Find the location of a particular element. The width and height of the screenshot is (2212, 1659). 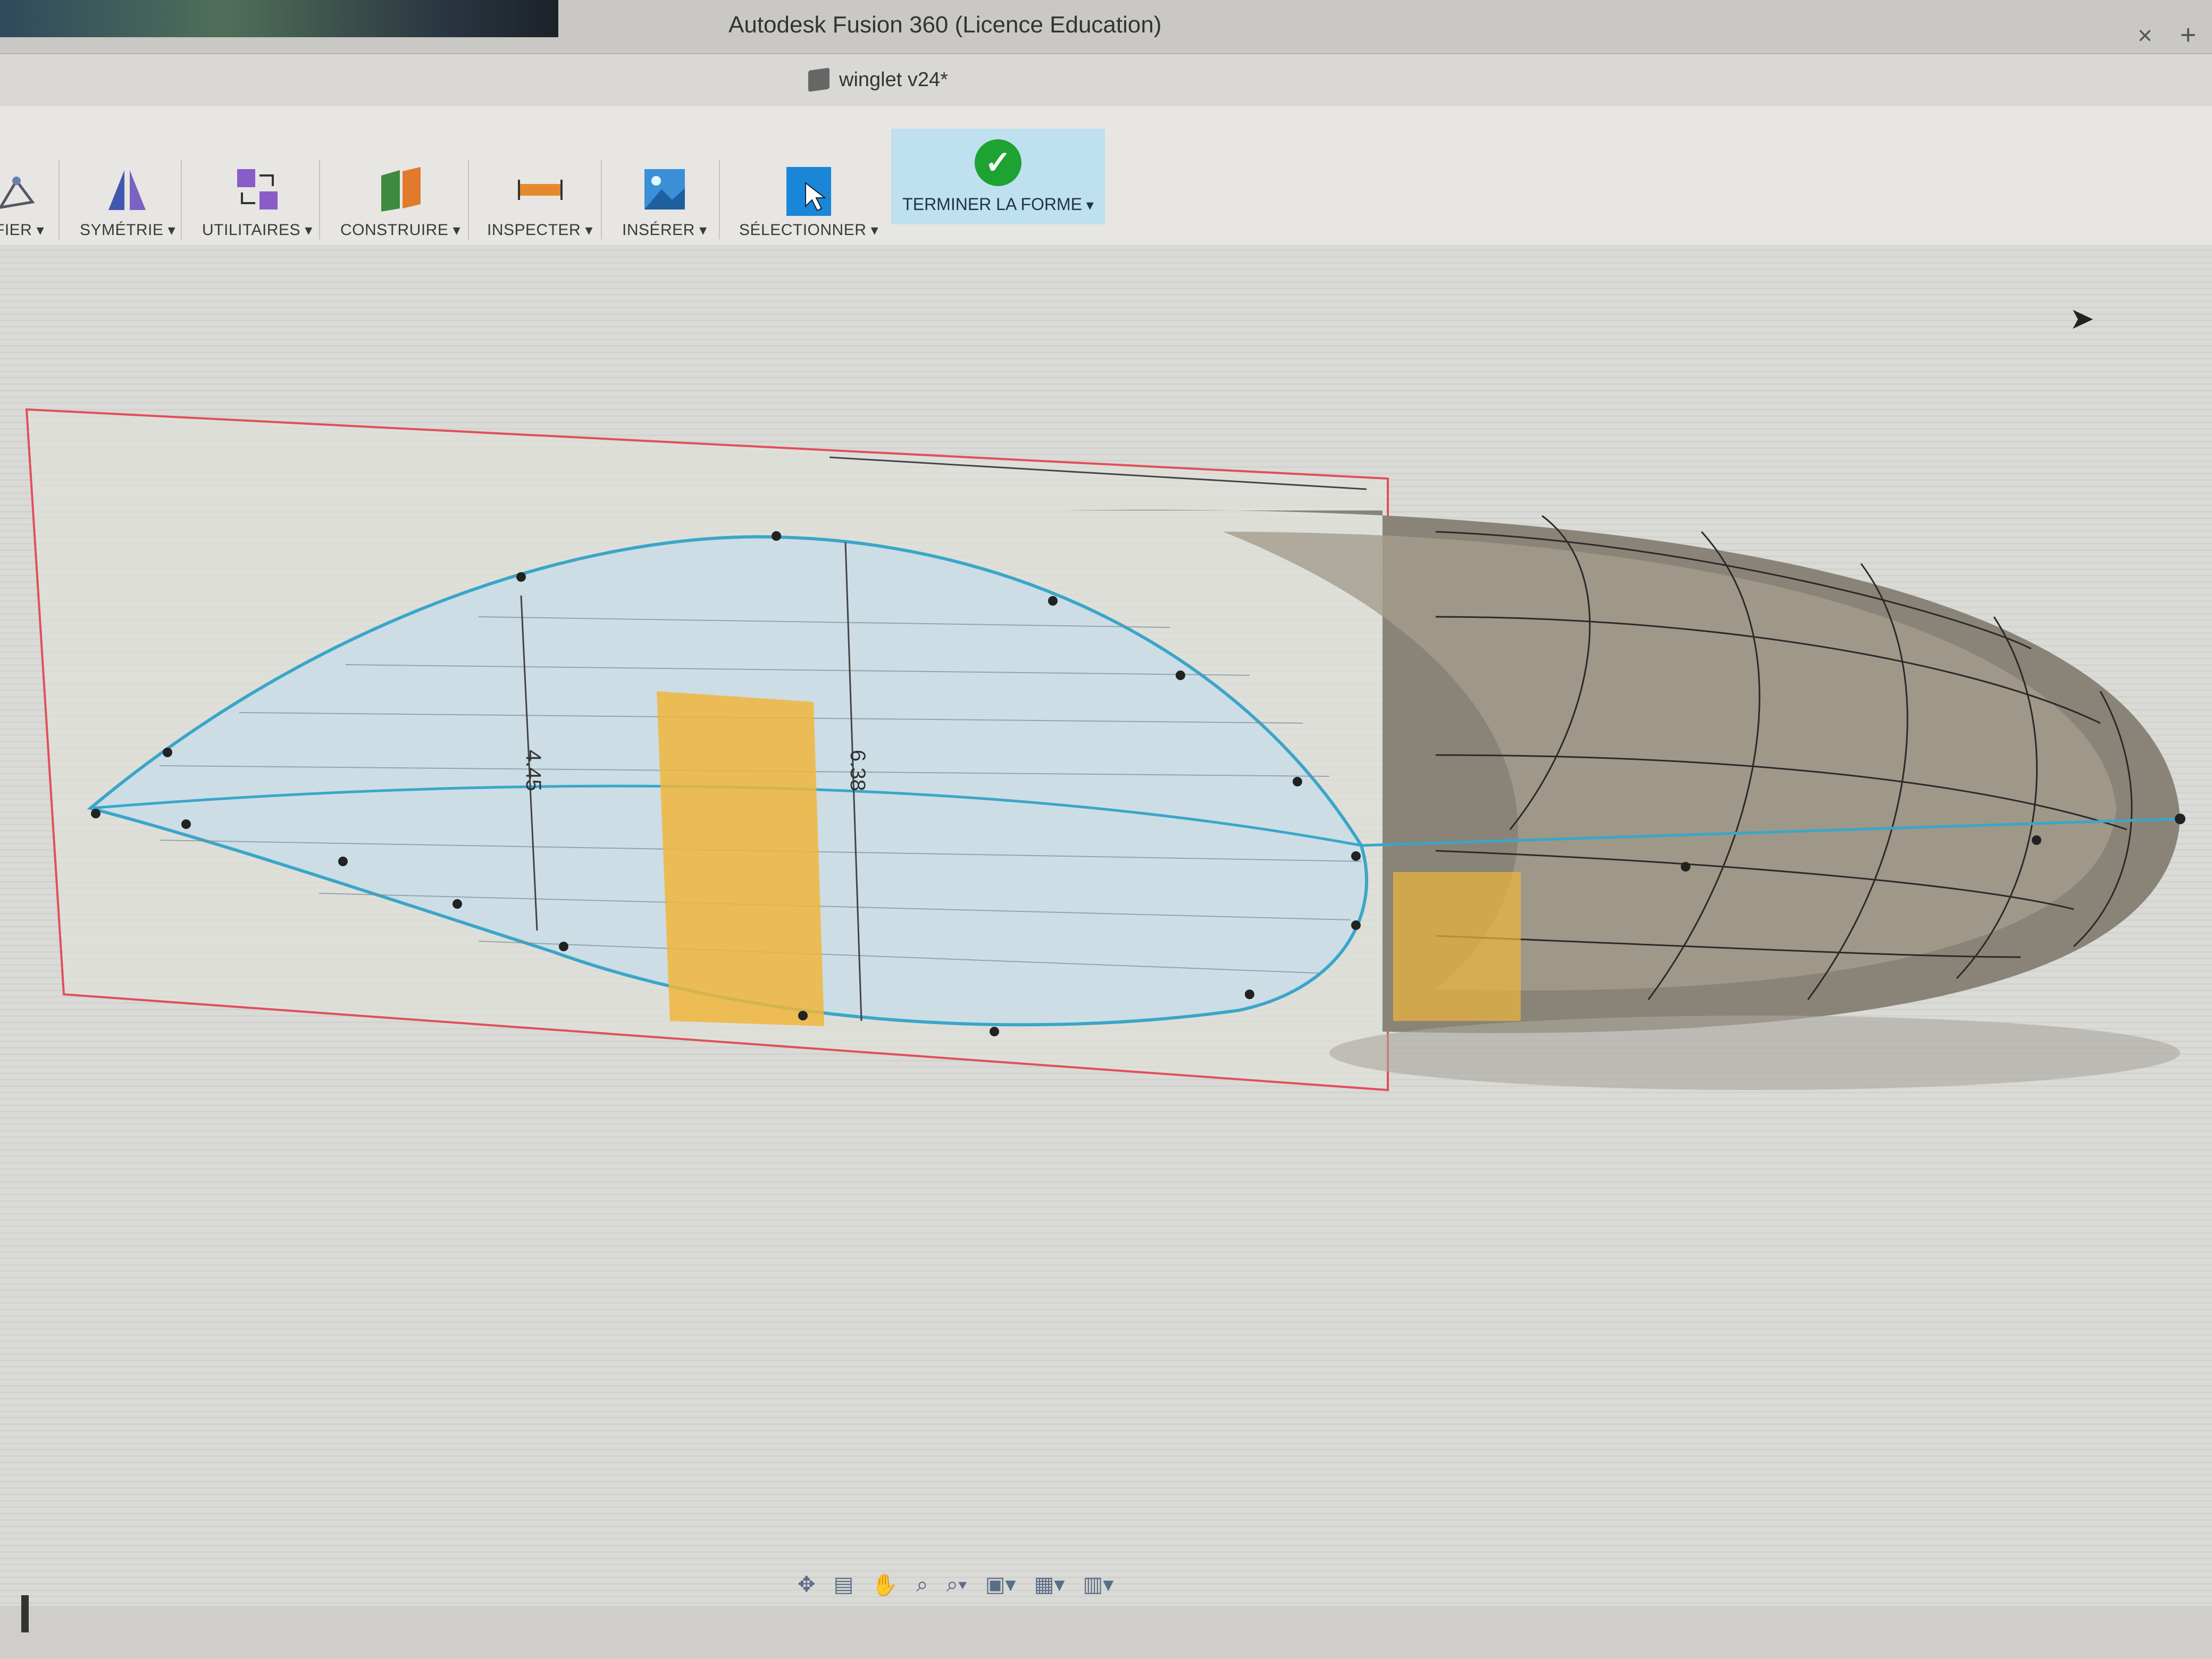

pan-icon: ▤ is located at coordinates (844, 1584).